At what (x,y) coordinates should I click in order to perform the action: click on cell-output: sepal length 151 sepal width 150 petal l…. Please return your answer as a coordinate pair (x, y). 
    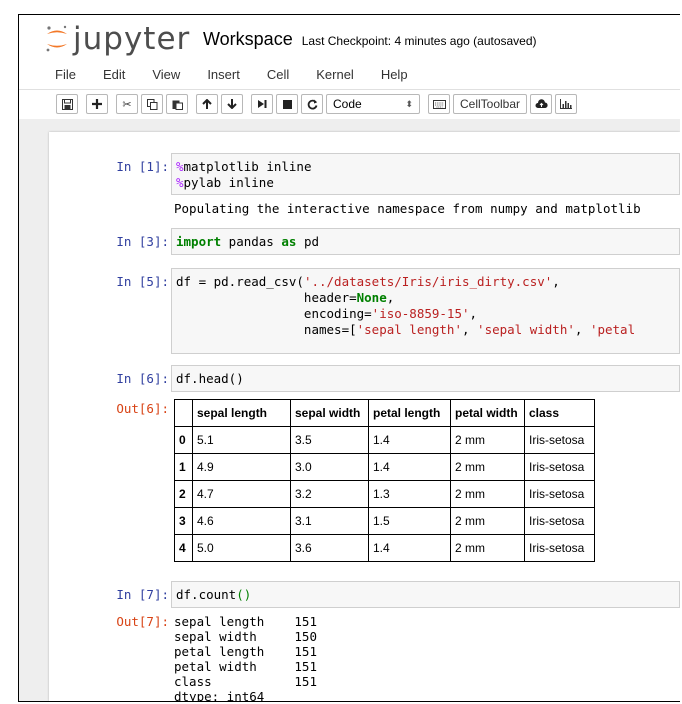
    Looking at the image, I should click on (245, 658).